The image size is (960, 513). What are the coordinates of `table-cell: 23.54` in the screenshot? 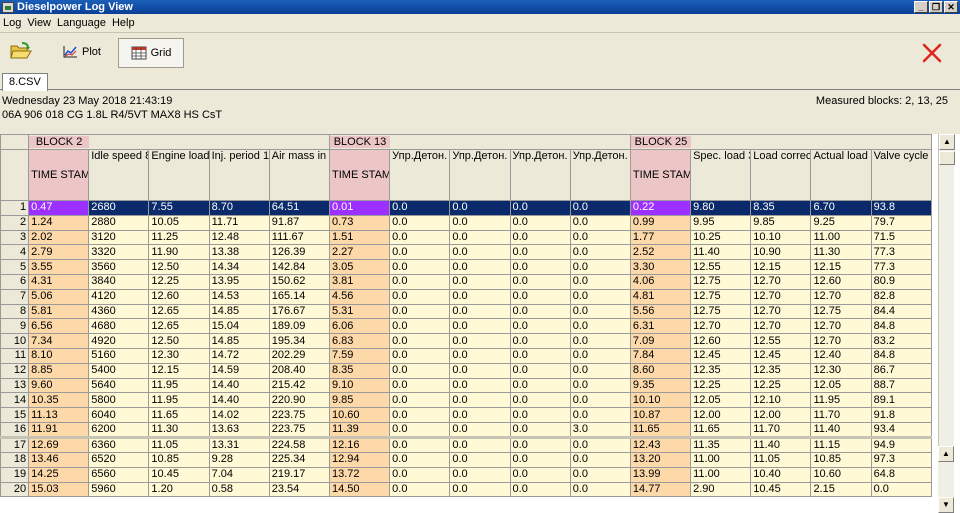 It's located at (299, 489).